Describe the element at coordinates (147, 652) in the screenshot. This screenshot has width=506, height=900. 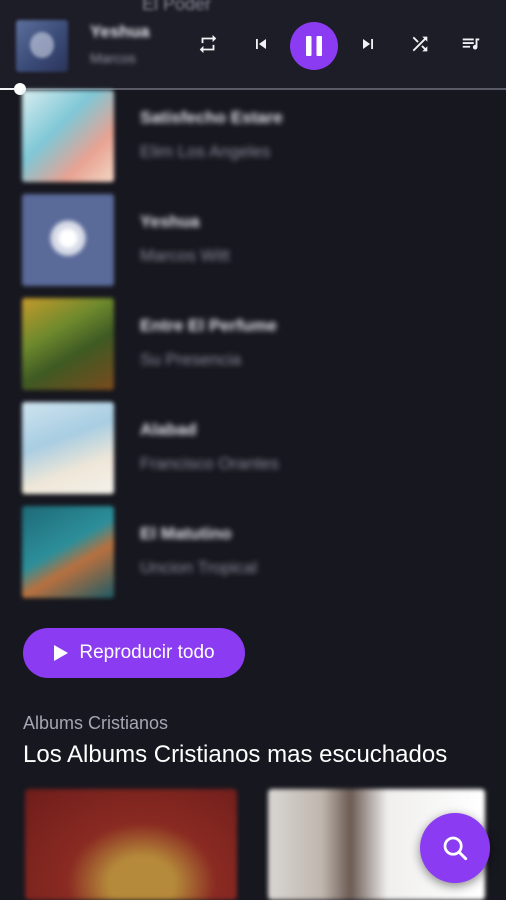
I see `play-all-label: Reproducir todo` at that location.